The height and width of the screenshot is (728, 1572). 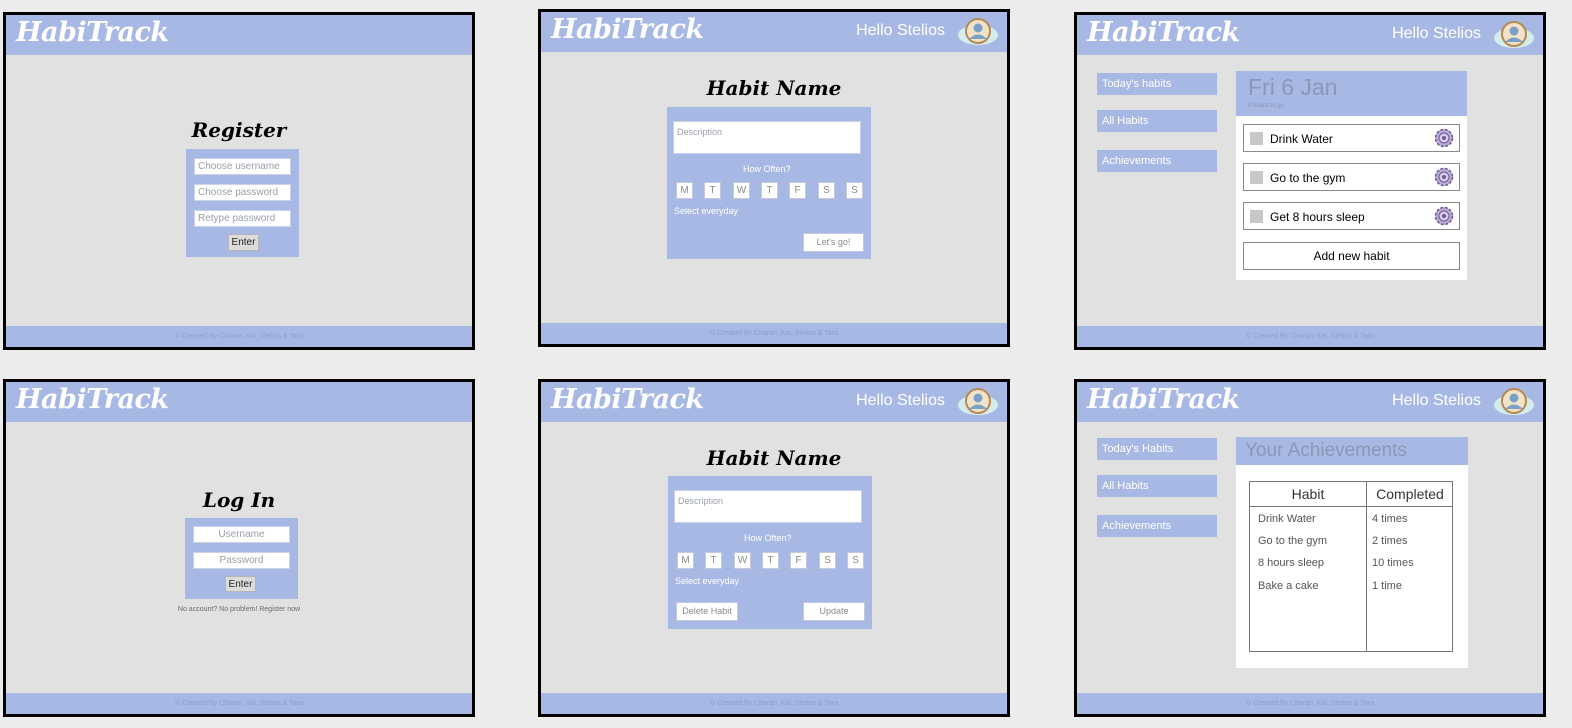 What do you see at coordinates (1308, 494) in the screenshot?
I see `column-header-habit: Habit` at bounding box center [1308, 494].